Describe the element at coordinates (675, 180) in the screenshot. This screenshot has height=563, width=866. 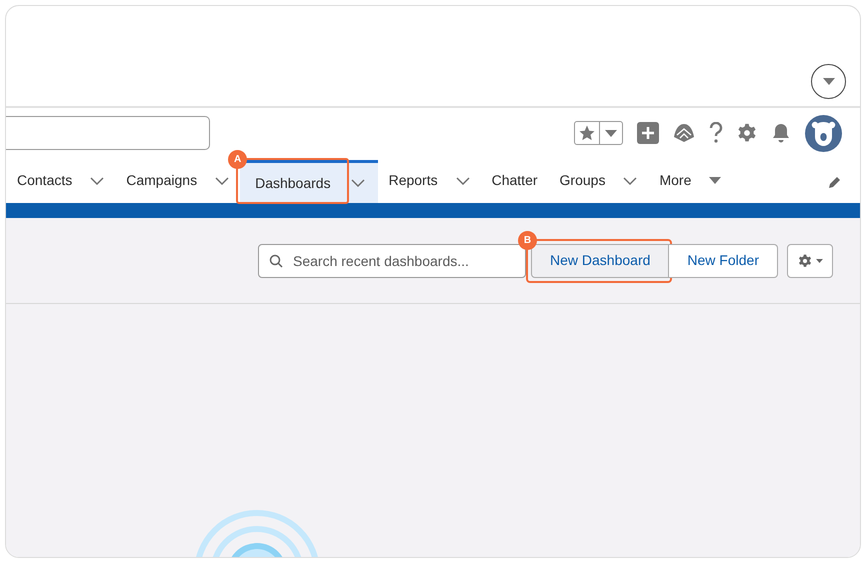
I see `nav-tab: More` at that location.